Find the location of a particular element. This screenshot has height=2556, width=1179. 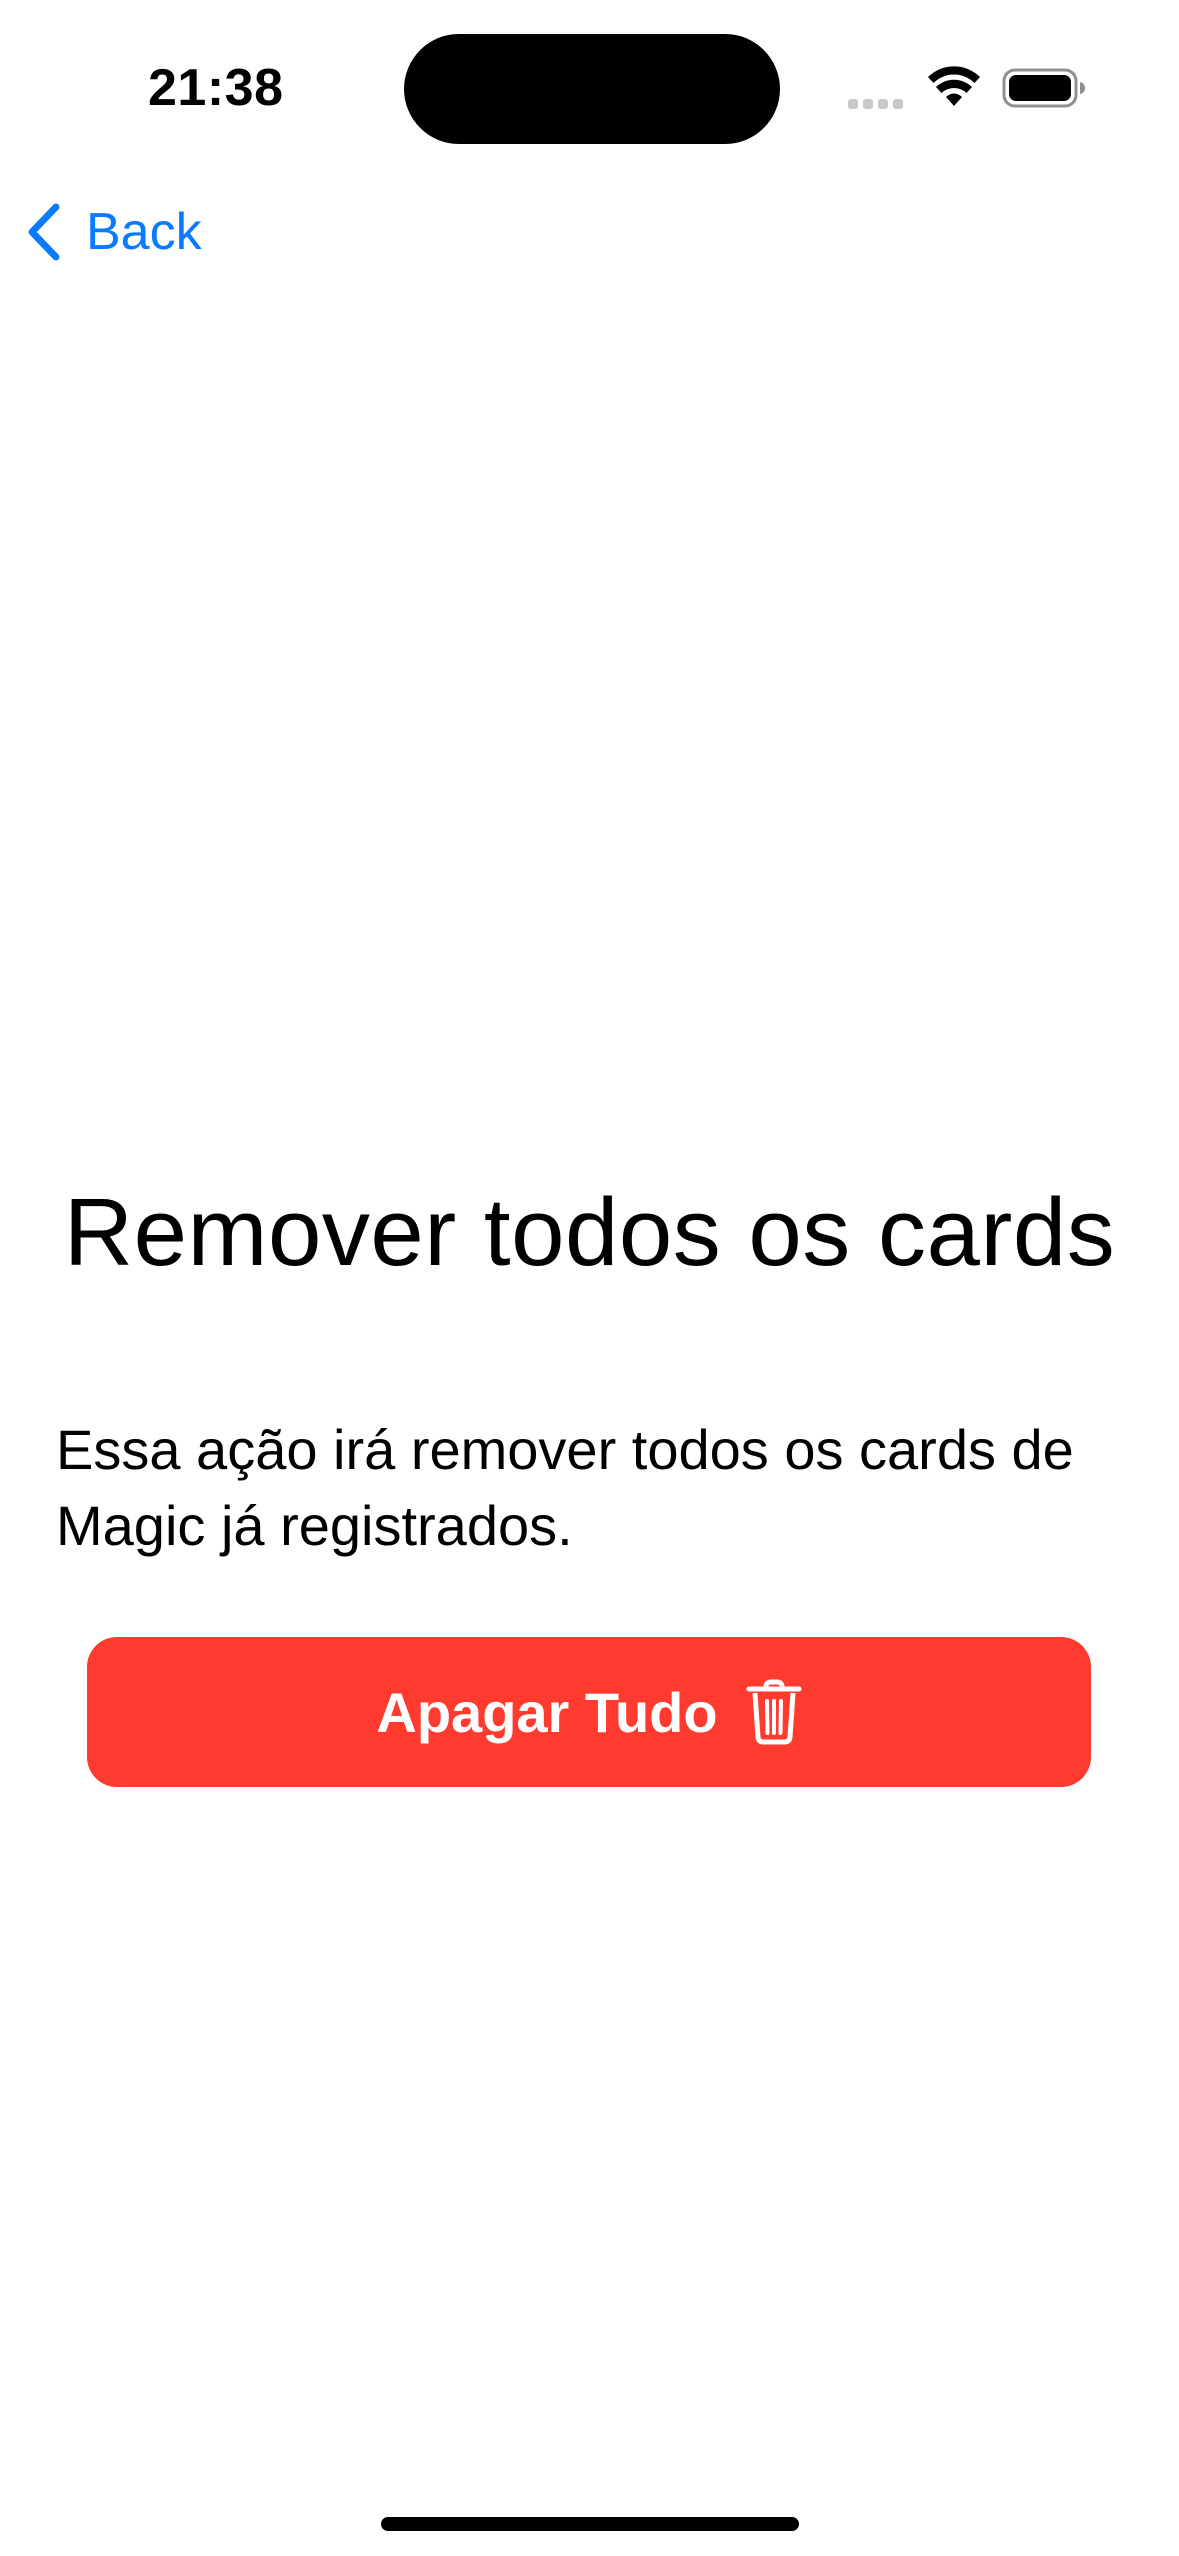

dynamic-island is located at coordinates (592, 89).